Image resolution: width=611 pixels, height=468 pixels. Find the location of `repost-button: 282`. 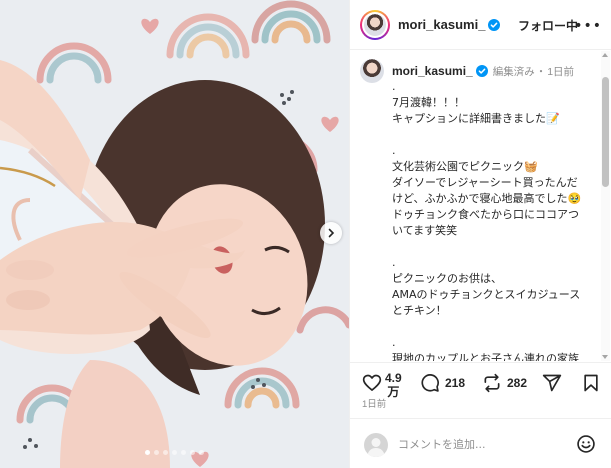

repost-button: 282 is located at coordinates (504, 383).